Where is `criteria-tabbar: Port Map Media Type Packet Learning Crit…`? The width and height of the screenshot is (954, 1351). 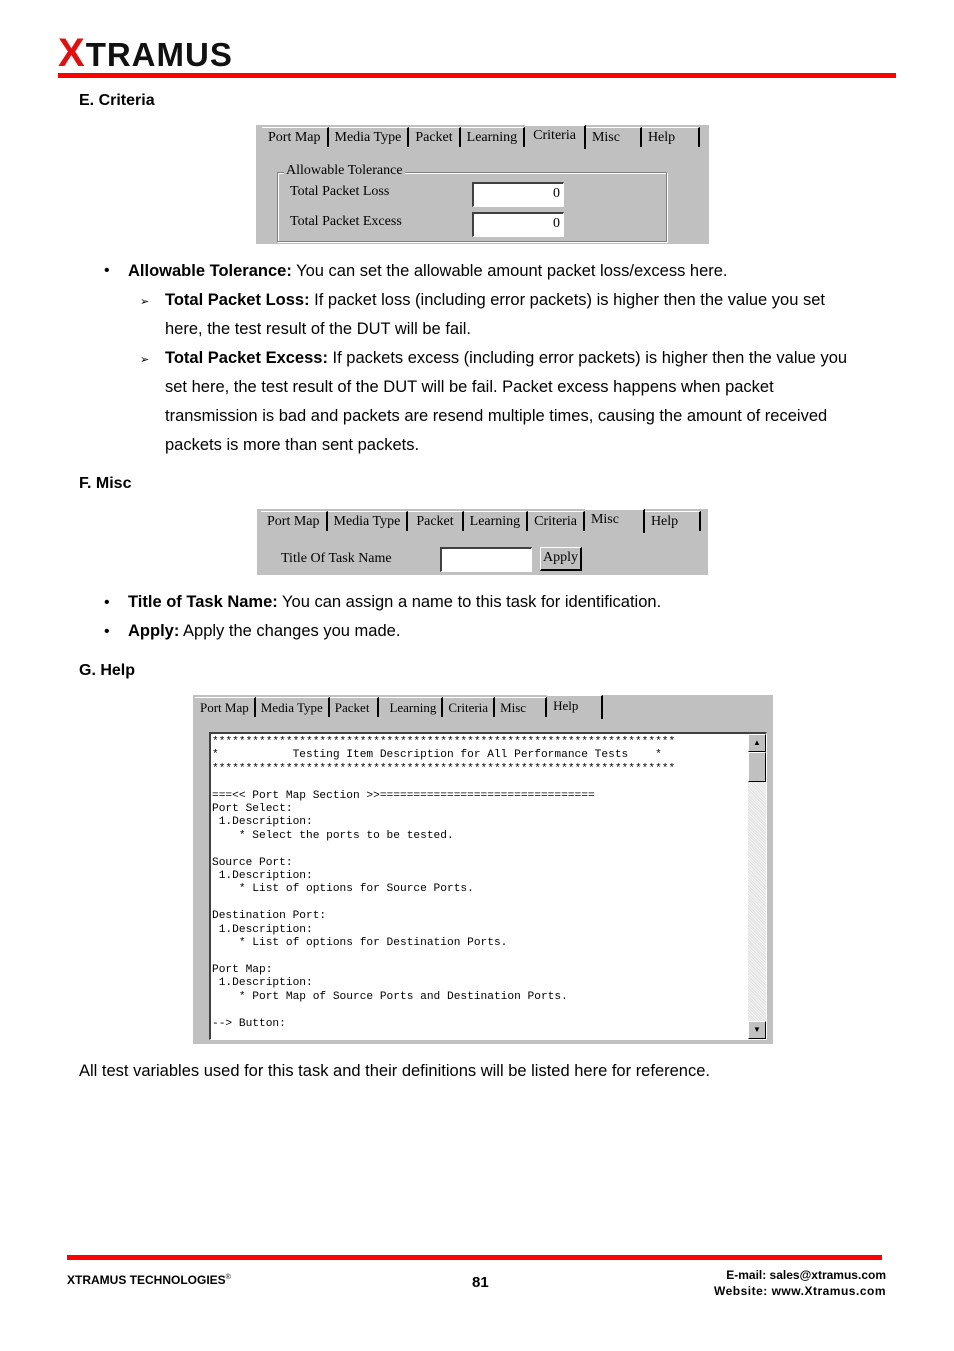 criteria-tabbar: Port Map Media Type Packet Learning Crit… is located at coordinates (481, 137).